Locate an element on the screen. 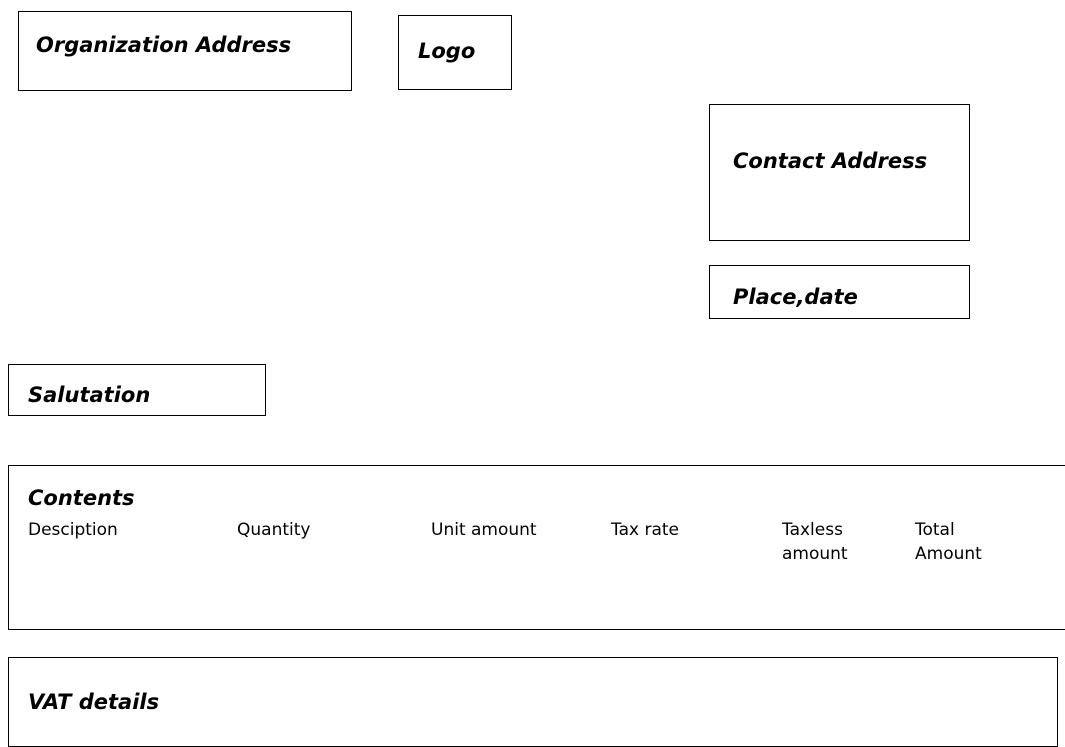 The width and height of the screenshot is (1065, 747). column-header-total-amount: Total Amount is located at coordinates (948, 543).